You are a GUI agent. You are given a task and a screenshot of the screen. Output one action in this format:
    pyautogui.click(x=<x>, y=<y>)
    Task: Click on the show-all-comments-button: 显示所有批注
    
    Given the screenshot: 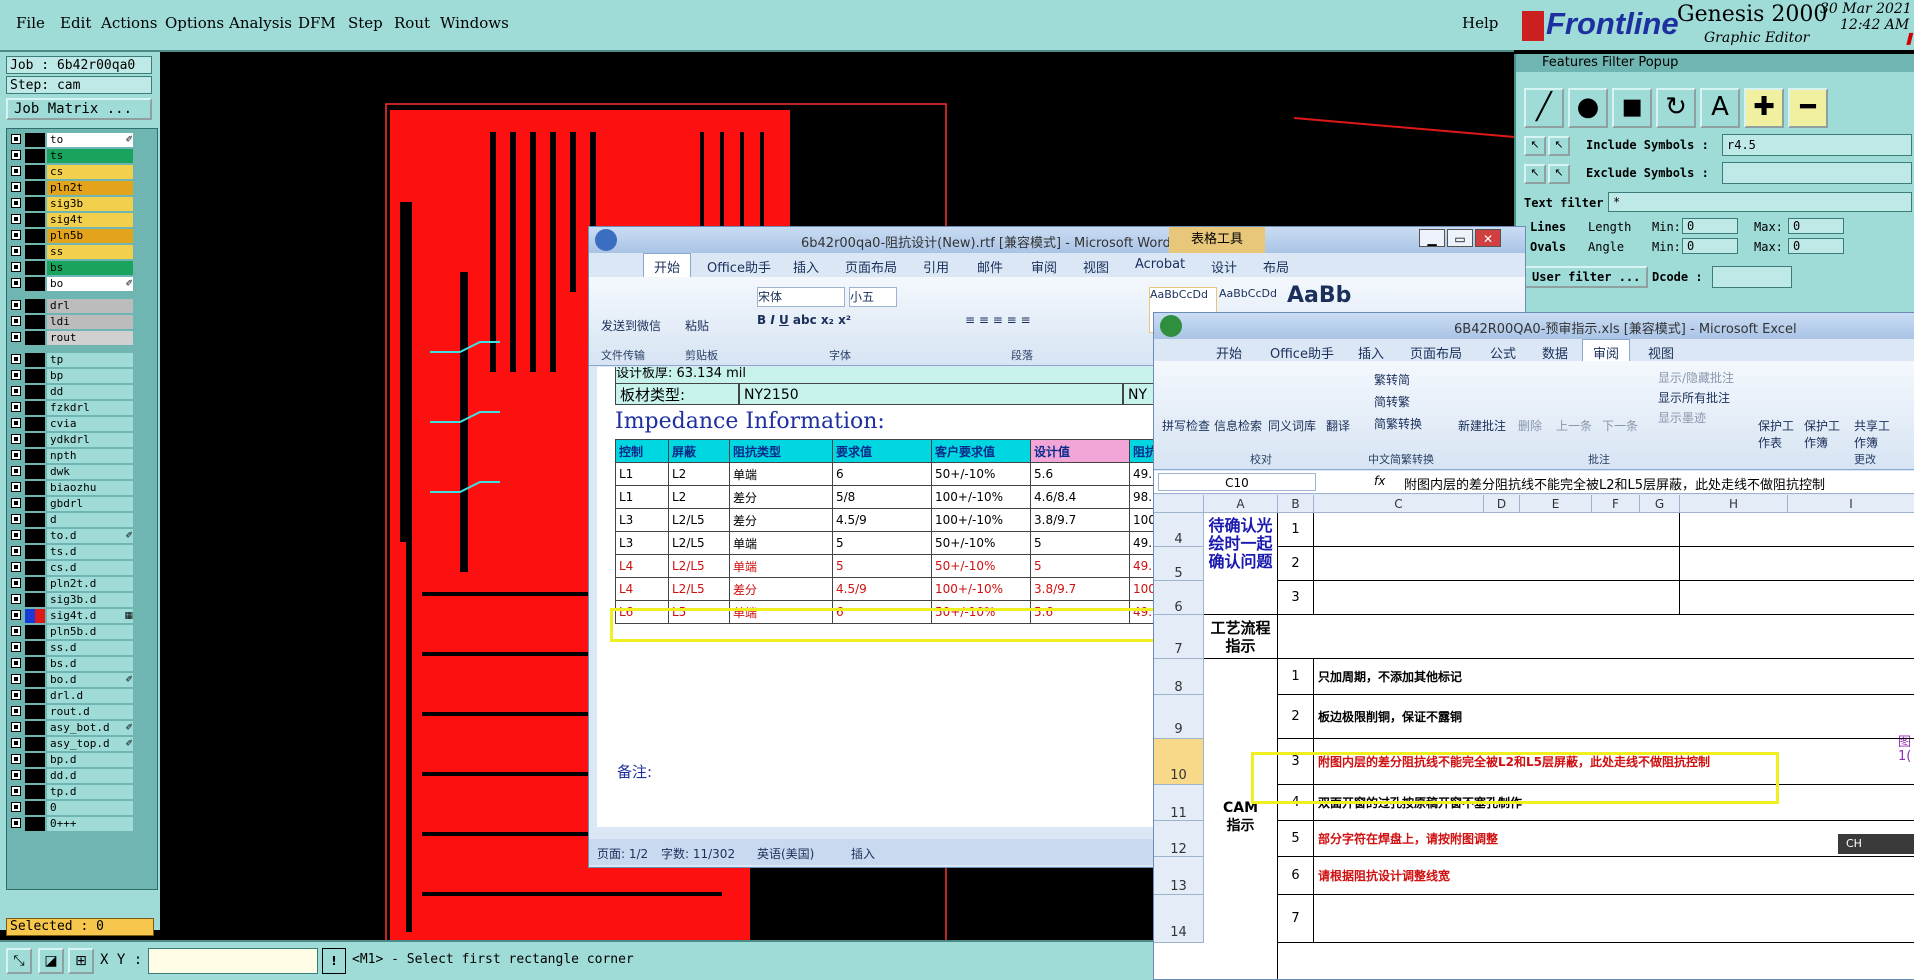 What is the action you would take?
    pyautogui.click(x=1694, y=397)
    